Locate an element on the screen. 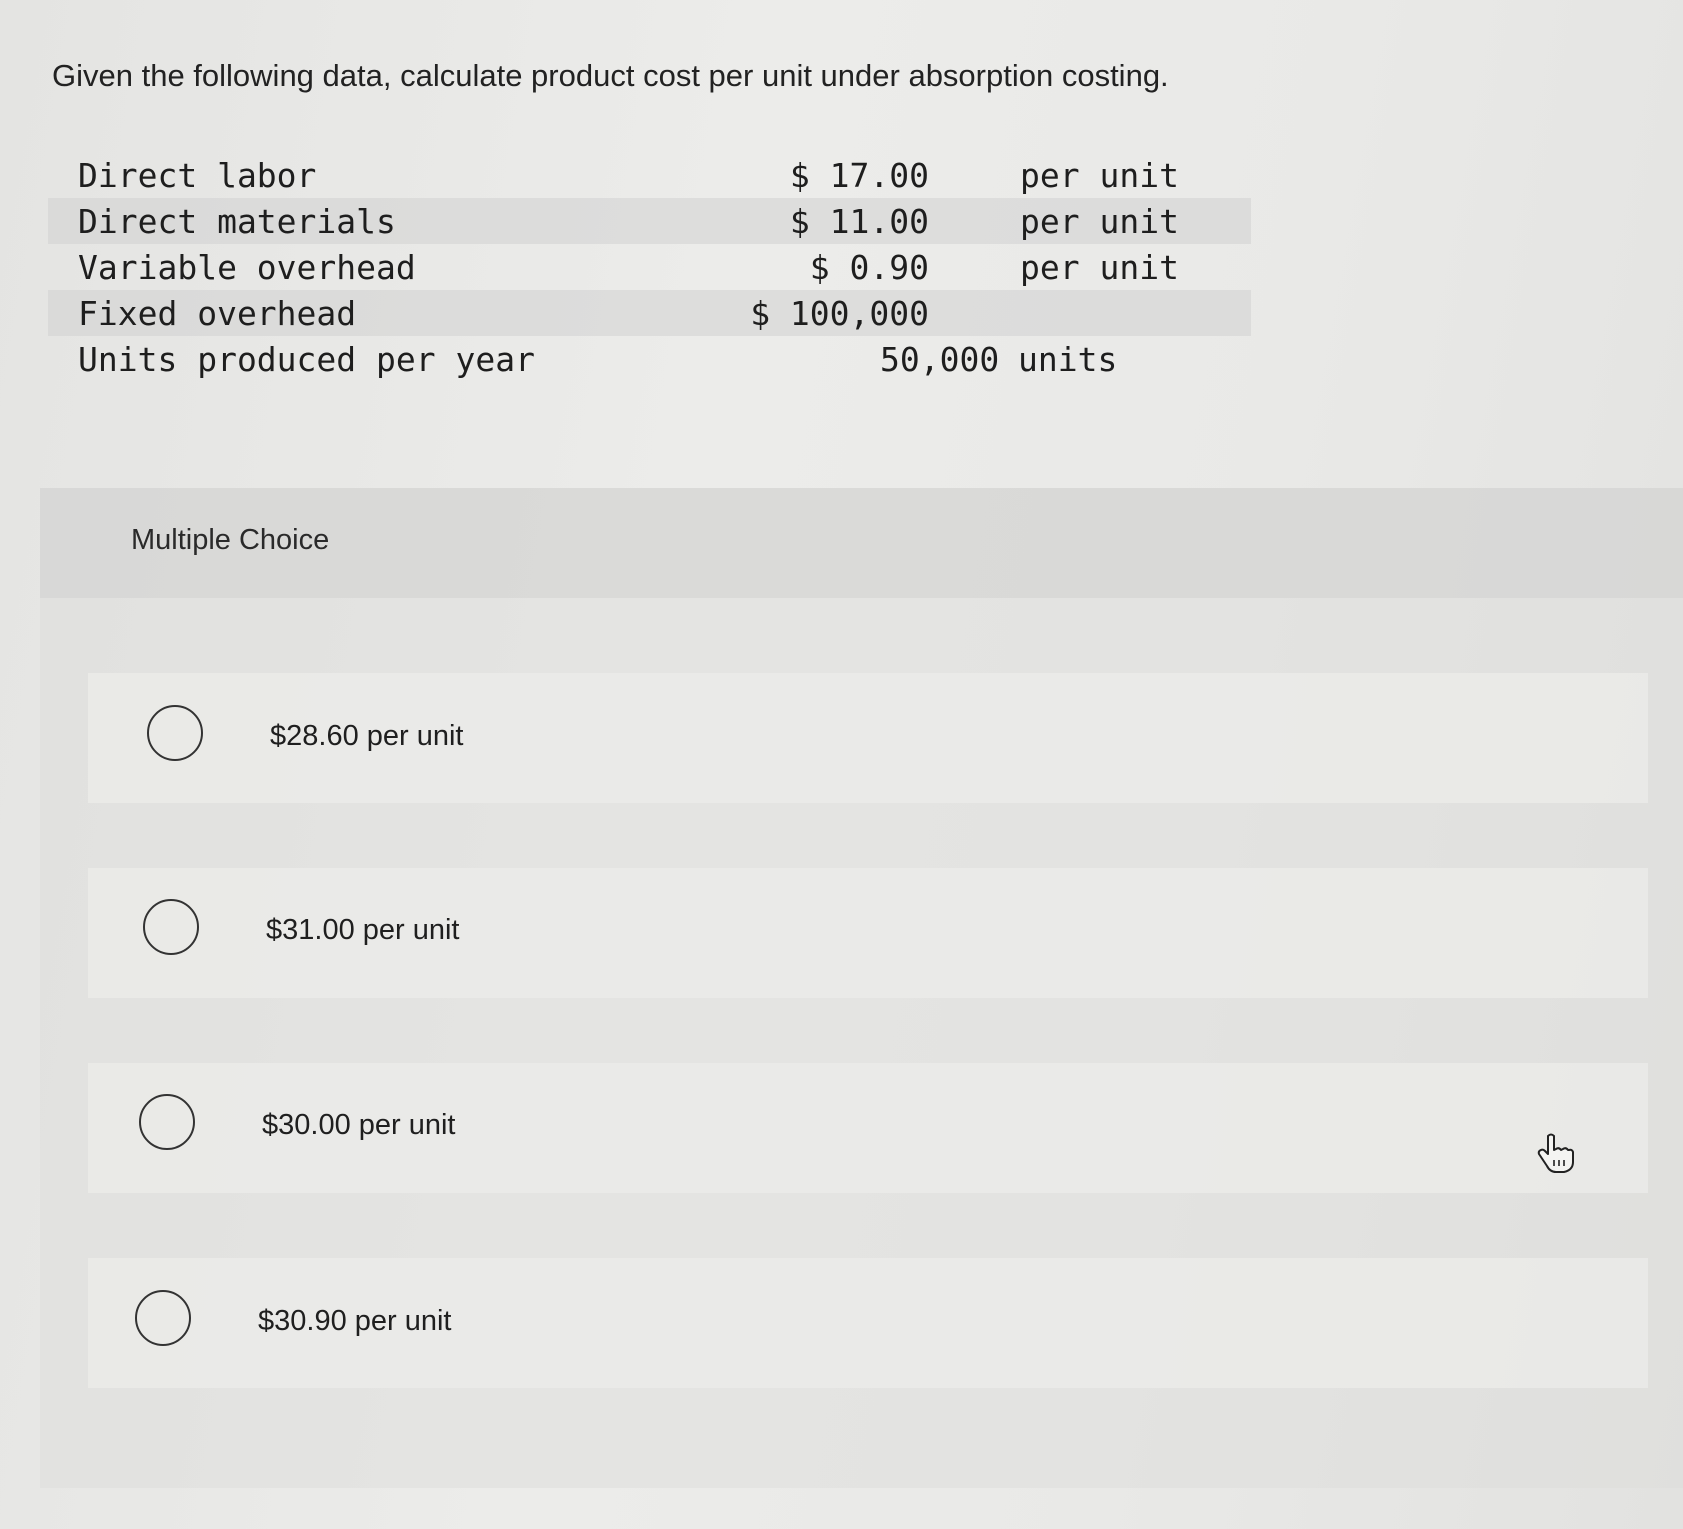 The height and width of the screenshot is (1529, 1683). answer-option-label: $30.90 per unit is located at coordinates (354, 1321).